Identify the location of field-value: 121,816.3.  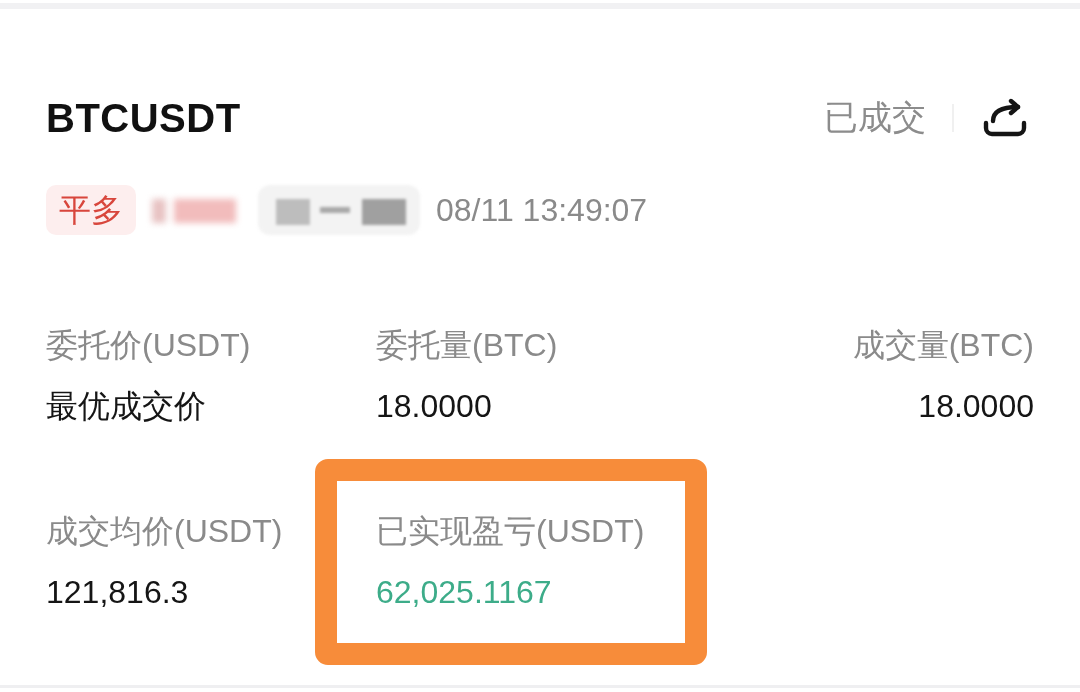
(118, 592).